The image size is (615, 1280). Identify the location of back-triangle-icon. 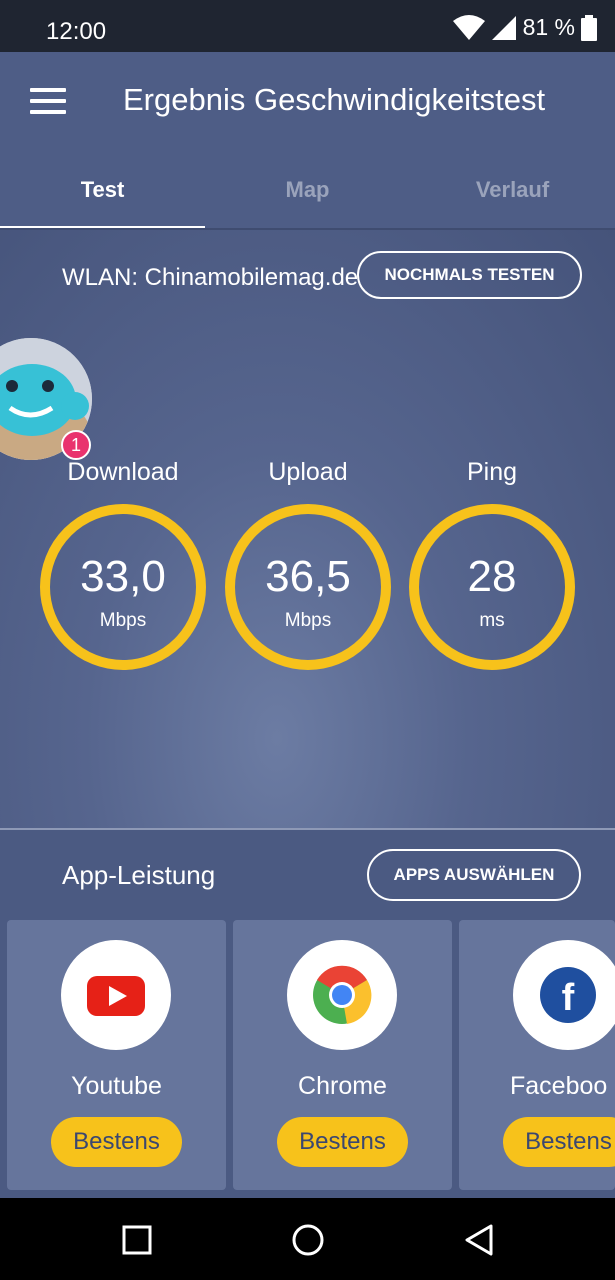
(479, 1240).